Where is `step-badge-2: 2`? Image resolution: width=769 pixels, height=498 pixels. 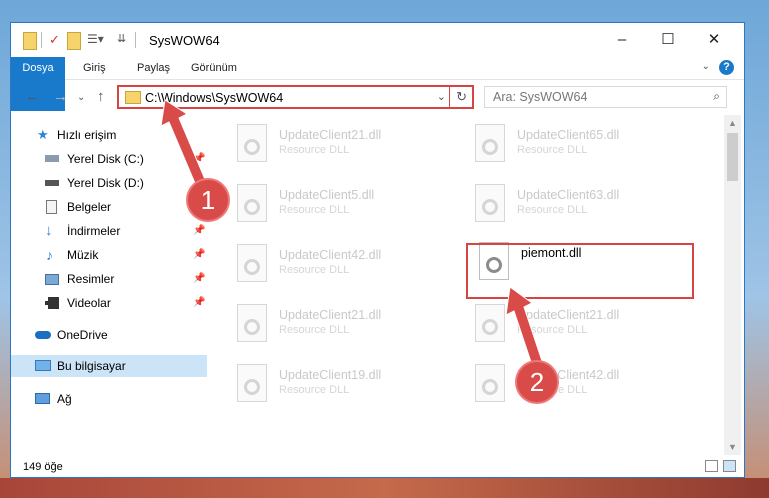 step-badge-2: 2 is located at coordinates (537, 382).